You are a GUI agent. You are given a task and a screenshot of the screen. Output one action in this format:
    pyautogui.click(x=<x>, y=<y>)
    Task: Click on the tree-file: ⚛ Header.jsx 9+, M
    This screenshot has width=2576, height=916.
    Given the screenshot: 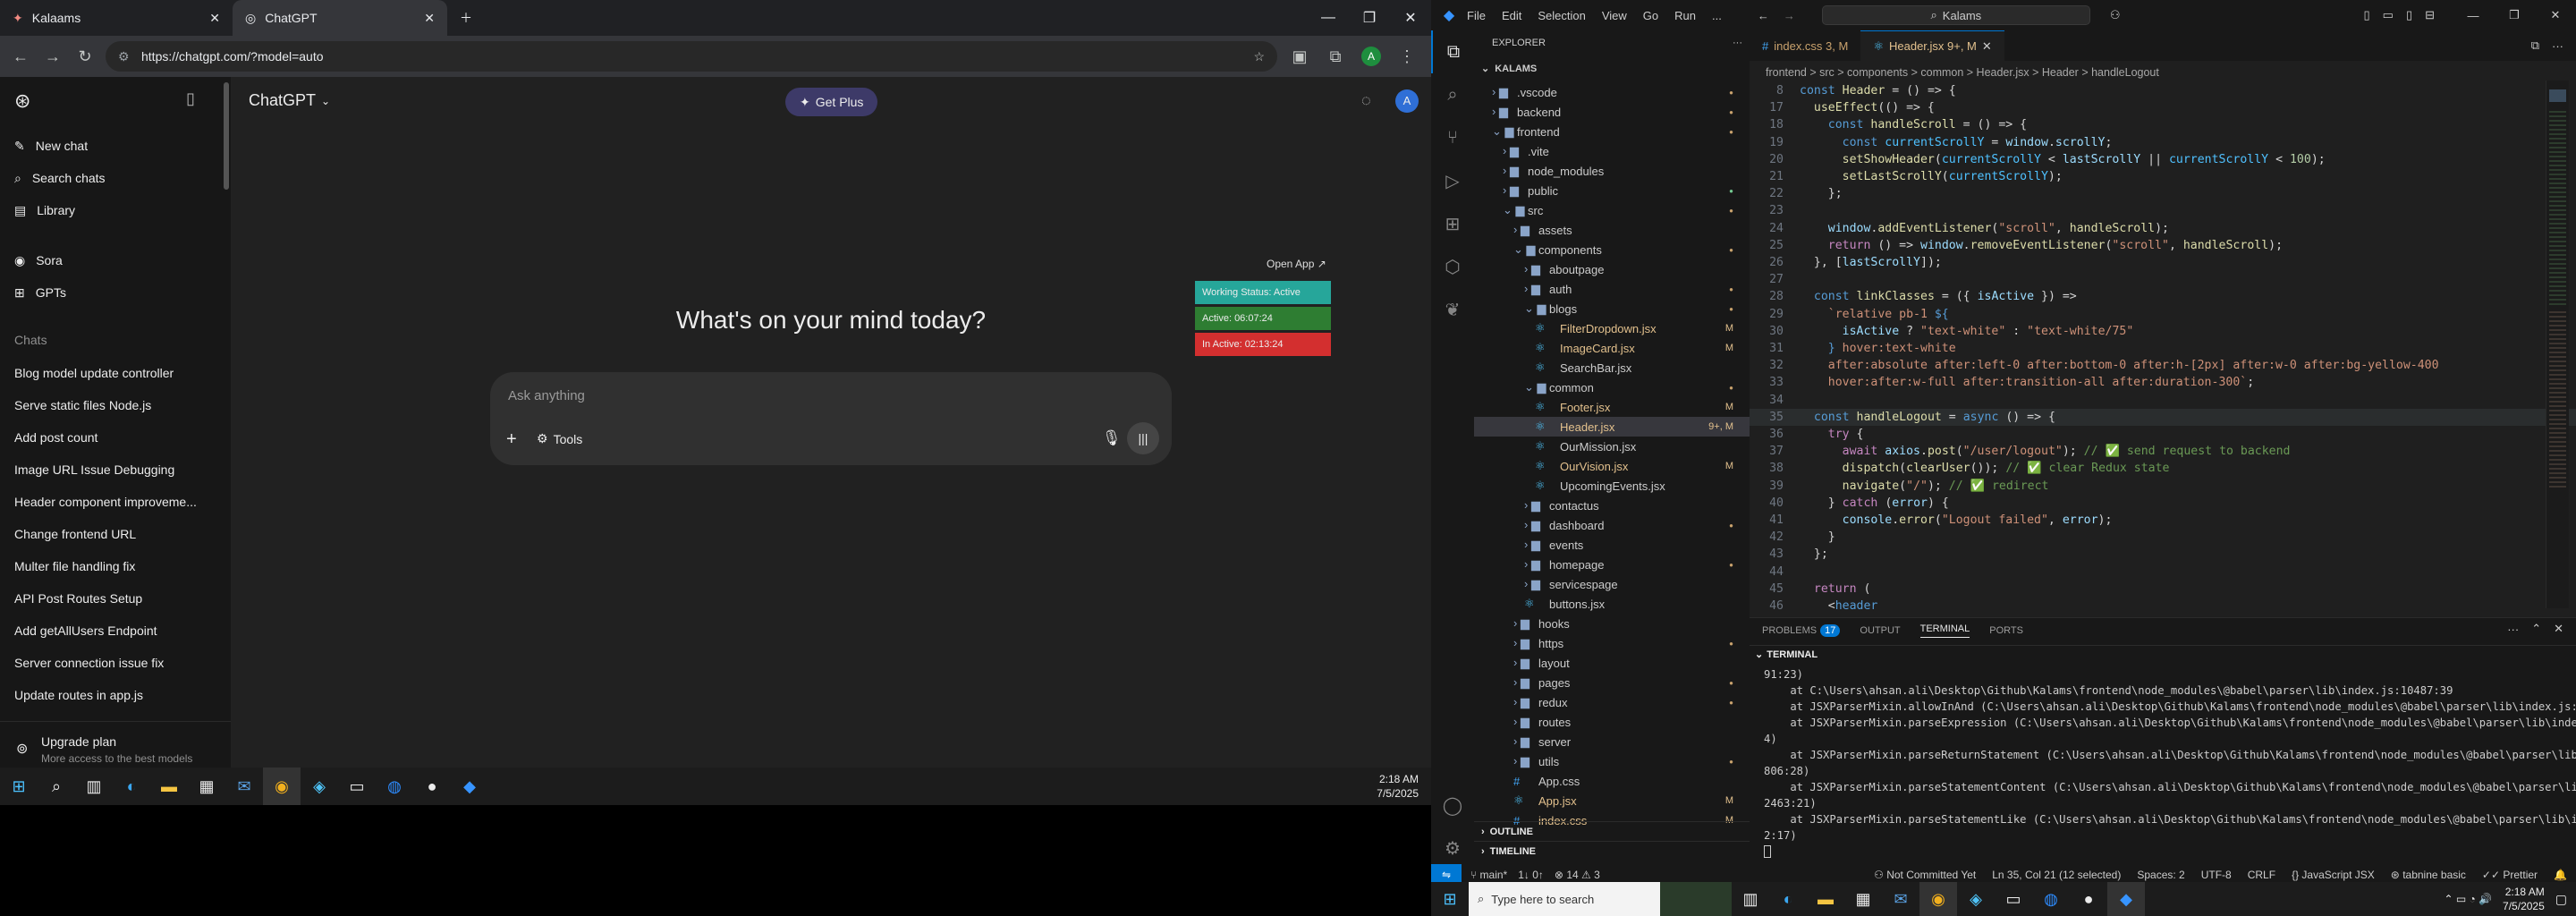 What is the action you would take?
    pyautogui.click(x=1612, y=427)
    